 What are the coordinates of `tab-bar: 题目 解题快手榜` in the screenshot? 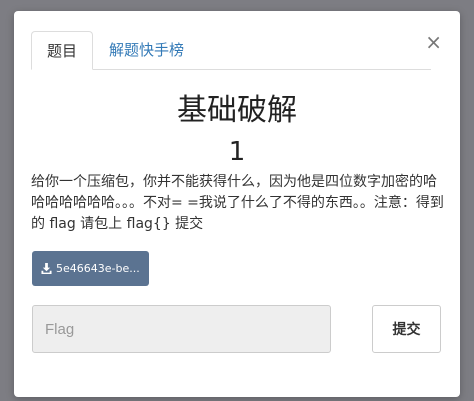 It's located at (231, 50).